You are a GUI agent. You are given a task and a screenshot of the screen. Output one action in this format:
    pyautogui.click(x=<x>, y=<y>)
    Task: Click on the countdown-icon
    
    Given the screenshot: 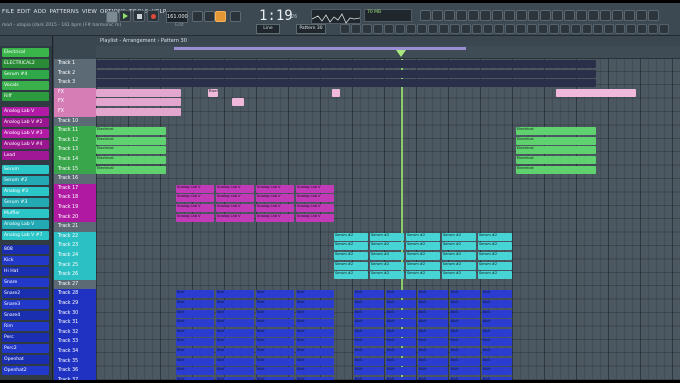 What is the action you would take?
    pyautogui.click(x=235, y=16)
    